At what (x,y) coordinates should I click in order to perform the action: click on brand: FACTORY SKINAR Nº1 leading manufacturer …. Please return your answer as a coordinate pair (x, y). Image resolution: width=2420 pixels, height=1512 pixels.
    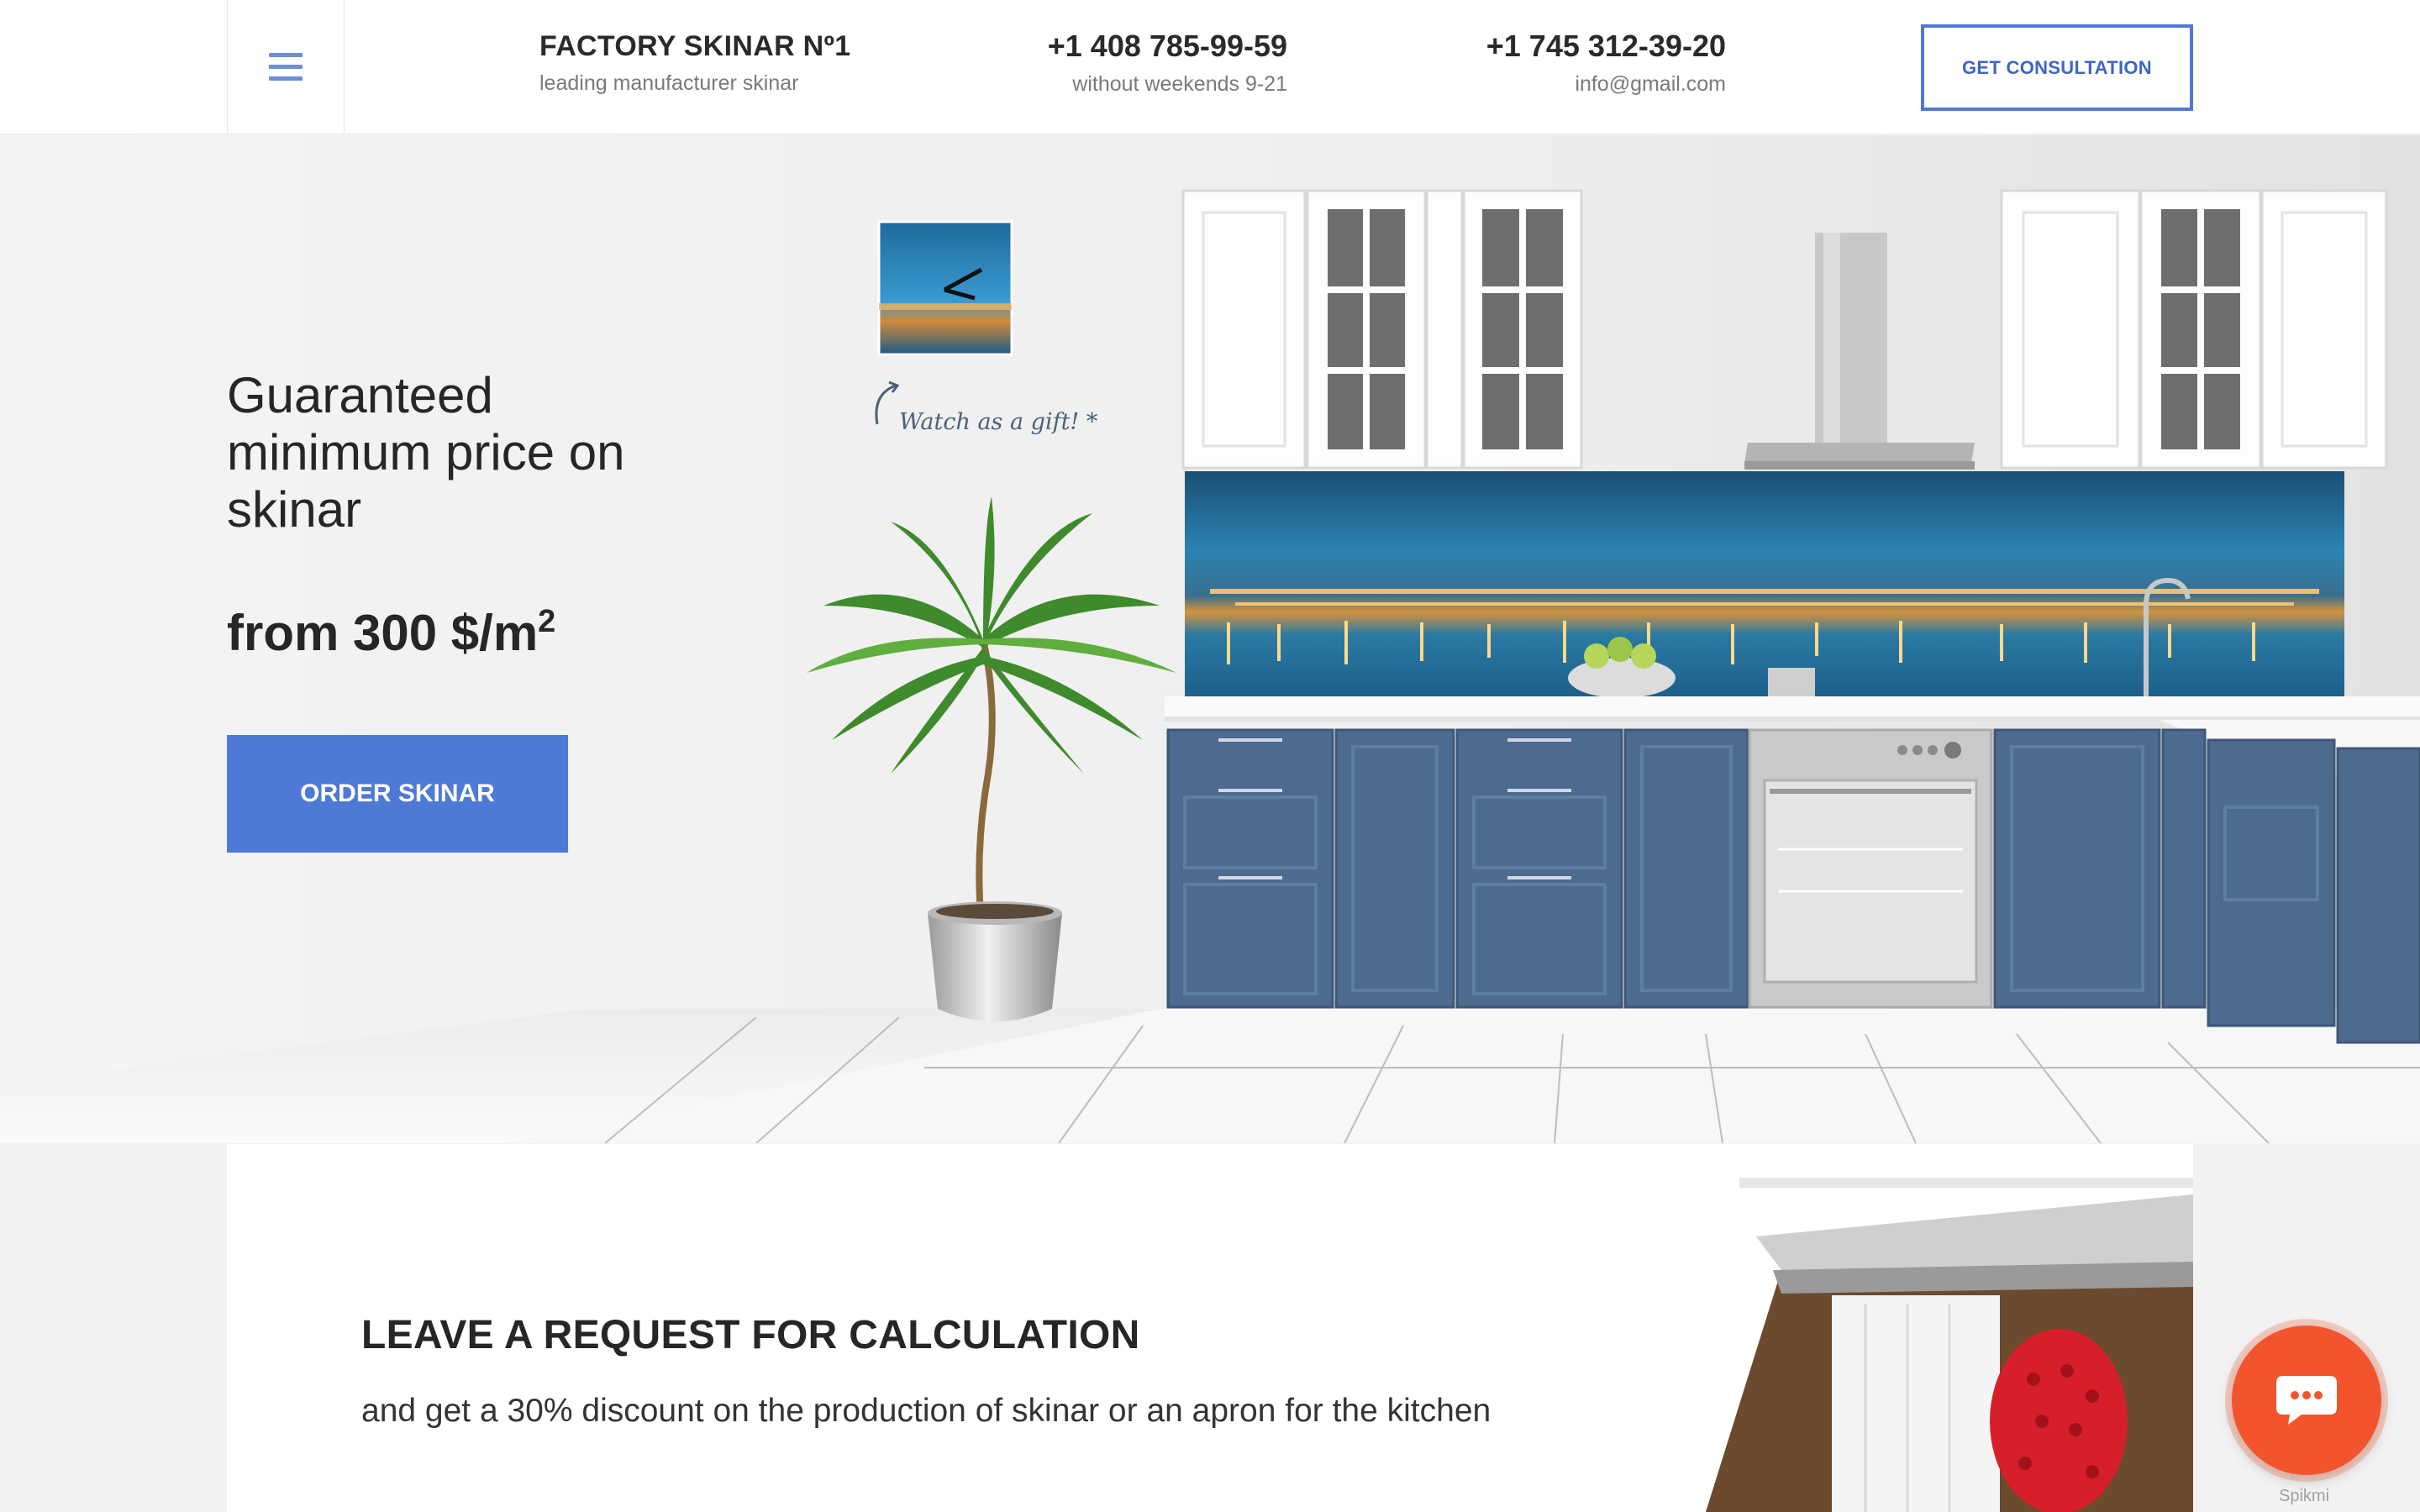
    Looking at the image, I should click on (694, 63).